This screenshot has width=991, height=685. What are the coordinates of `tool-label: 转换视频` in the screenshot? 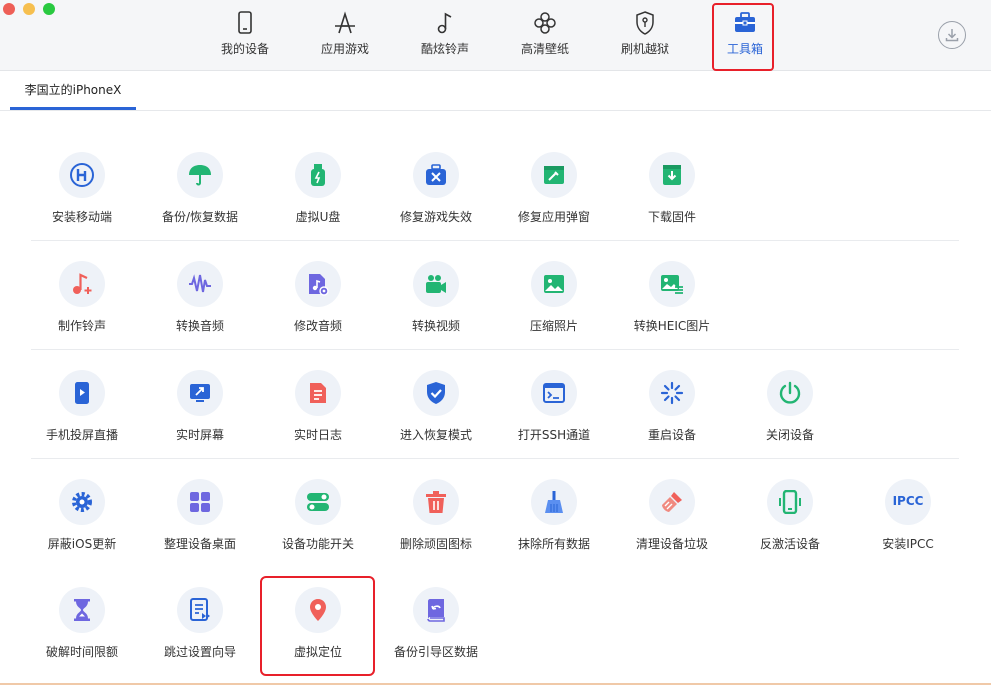 It's located at (435, 326).